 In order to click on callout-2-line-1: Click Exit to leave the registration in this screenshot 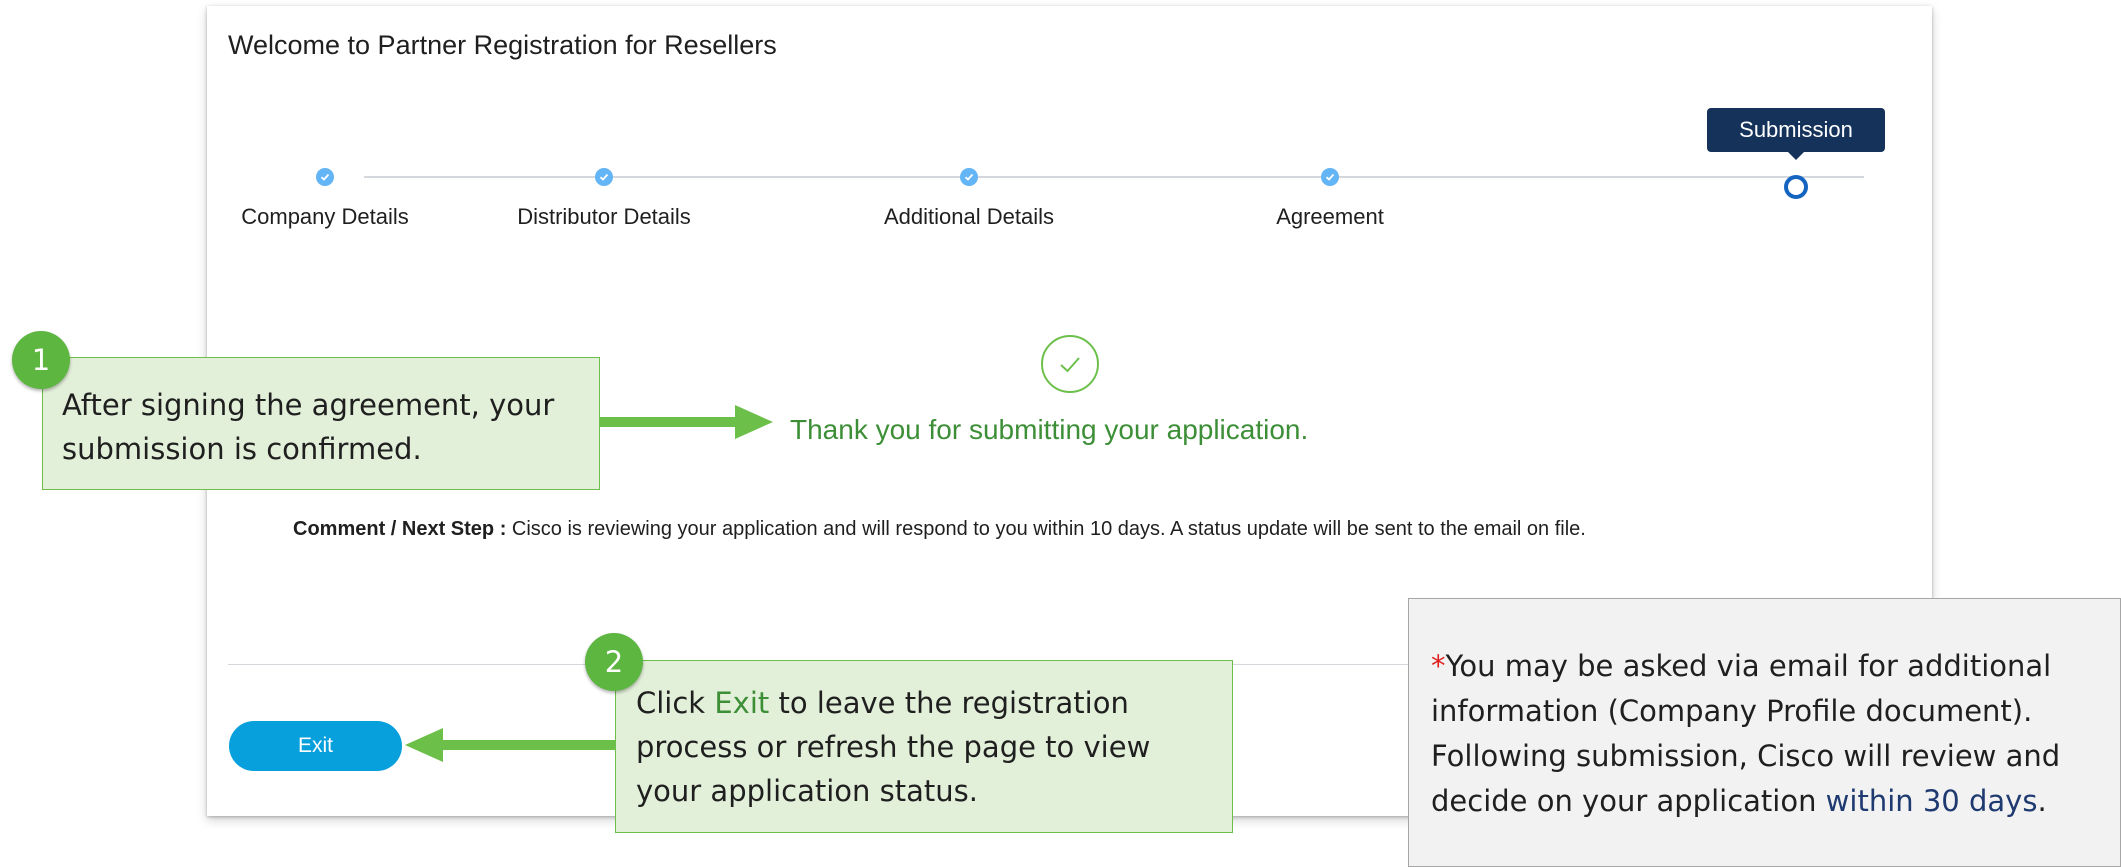, I will do `click(882, 703)`.